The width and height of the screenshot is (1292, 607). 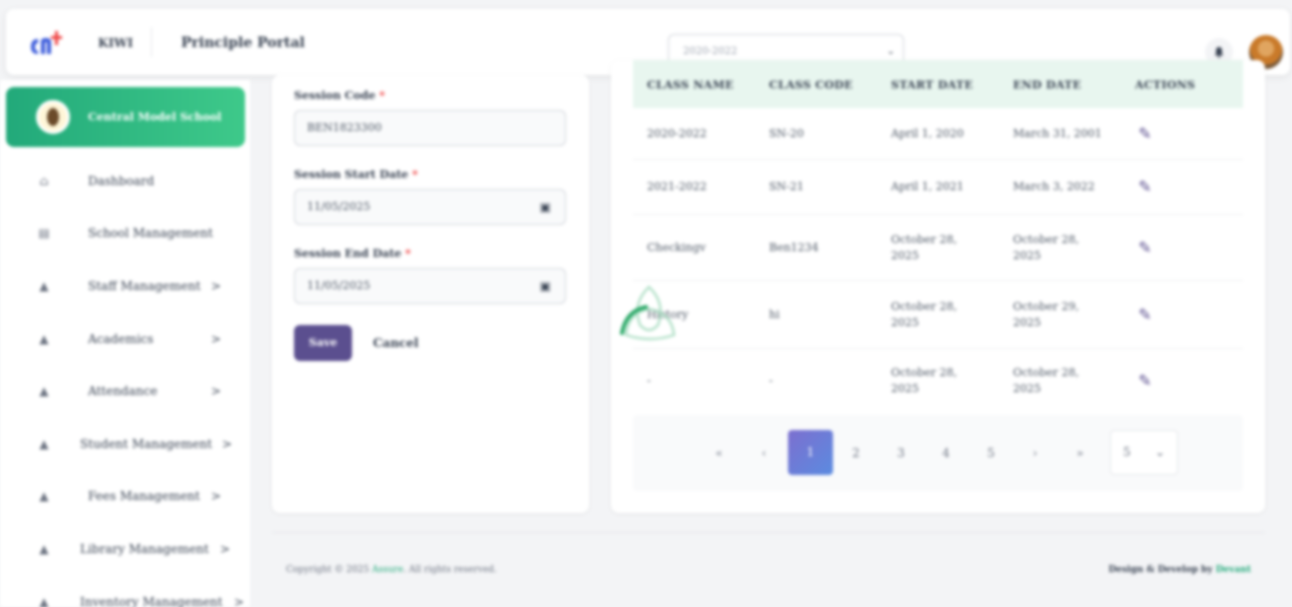 What do you see at coordinates (144, 549) in the screenshot?
I see `sidebar-item-label: Library Management` at bounding box center [144, 549].